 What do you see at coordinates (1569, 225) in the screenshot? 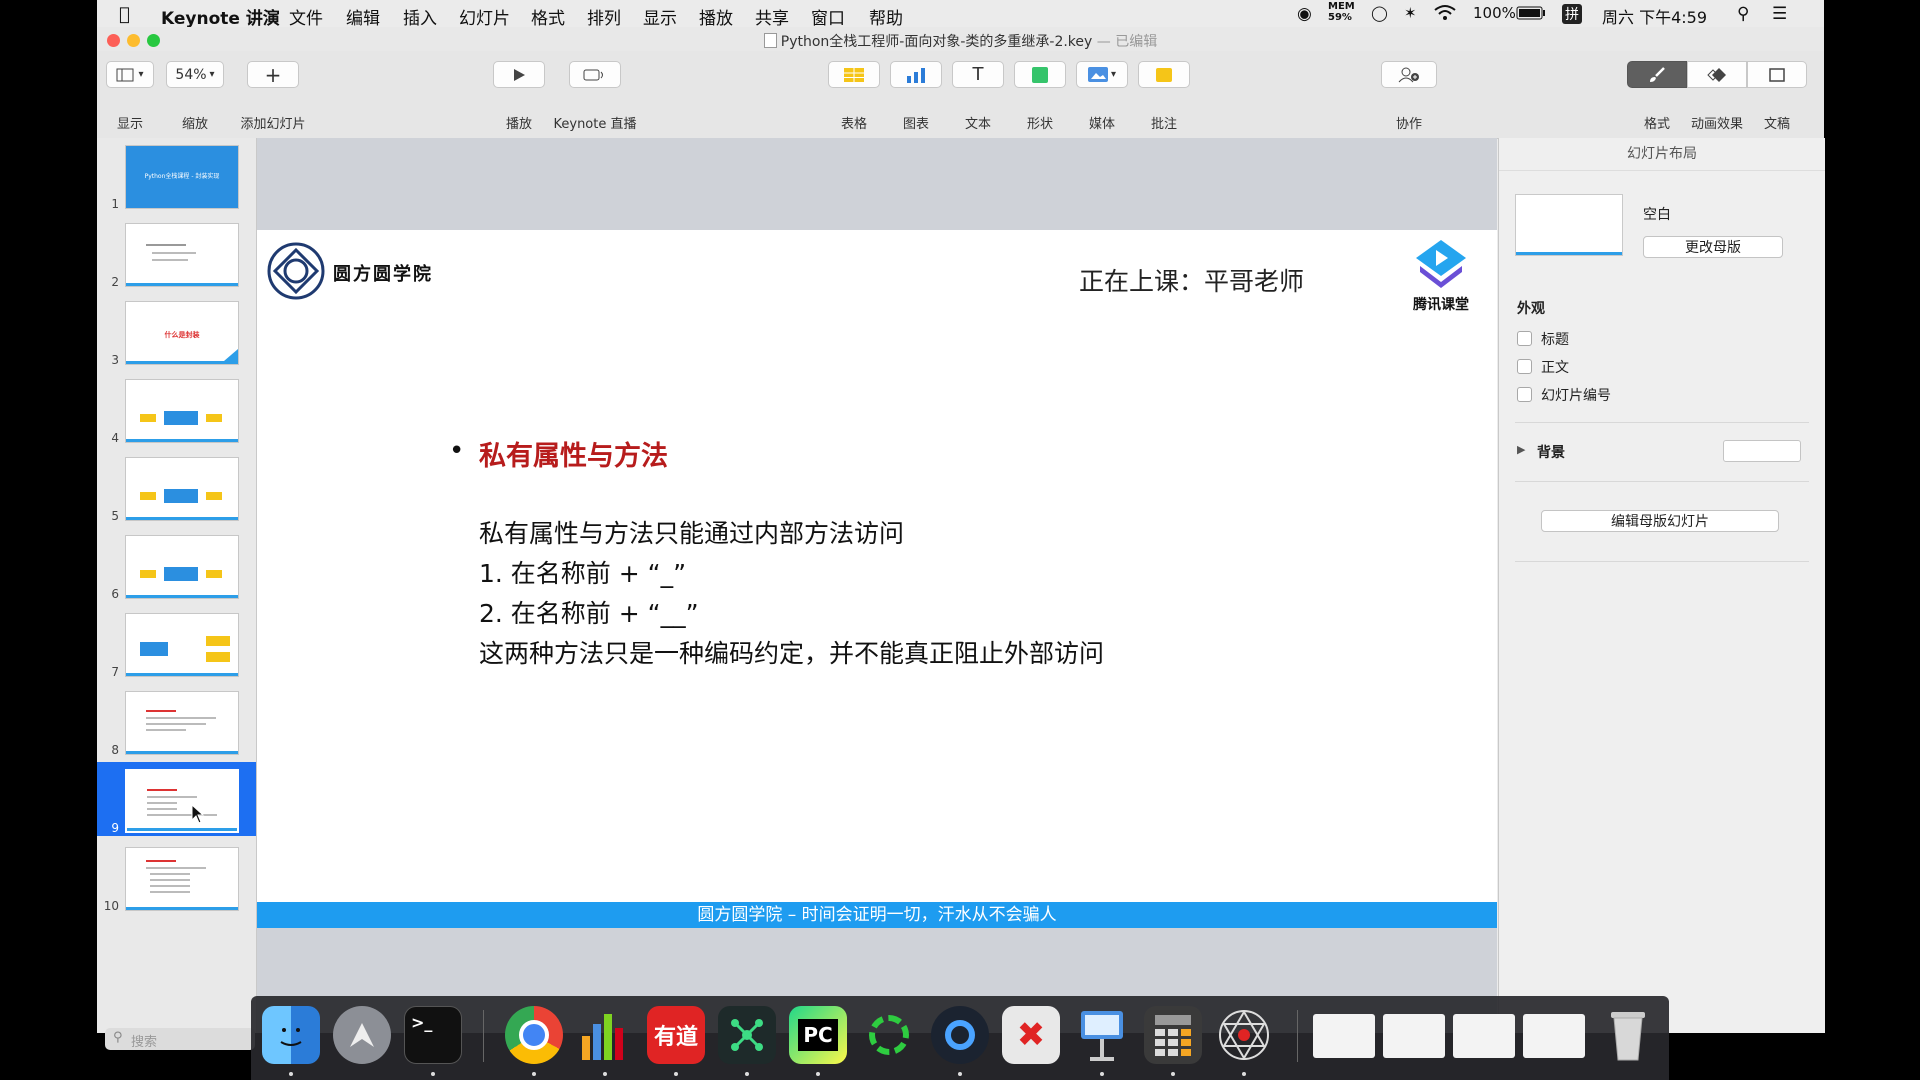
I see `layout-thumbnail` at bounding box center [1569, 225].